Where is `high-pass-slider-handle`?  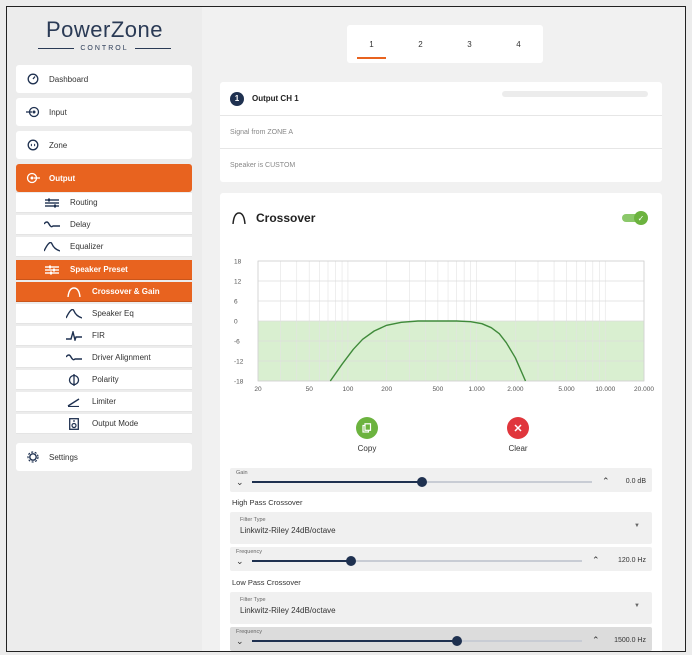 high-pass-slider-handle is located at coordinates (351, 561).